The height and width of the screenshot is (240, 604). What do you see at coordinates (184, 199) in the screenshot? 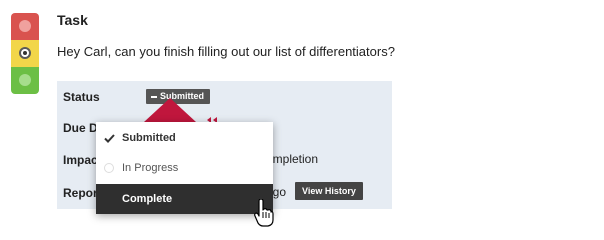
I see `menu-item-complete: Complete` at bounding box center [184, 199].